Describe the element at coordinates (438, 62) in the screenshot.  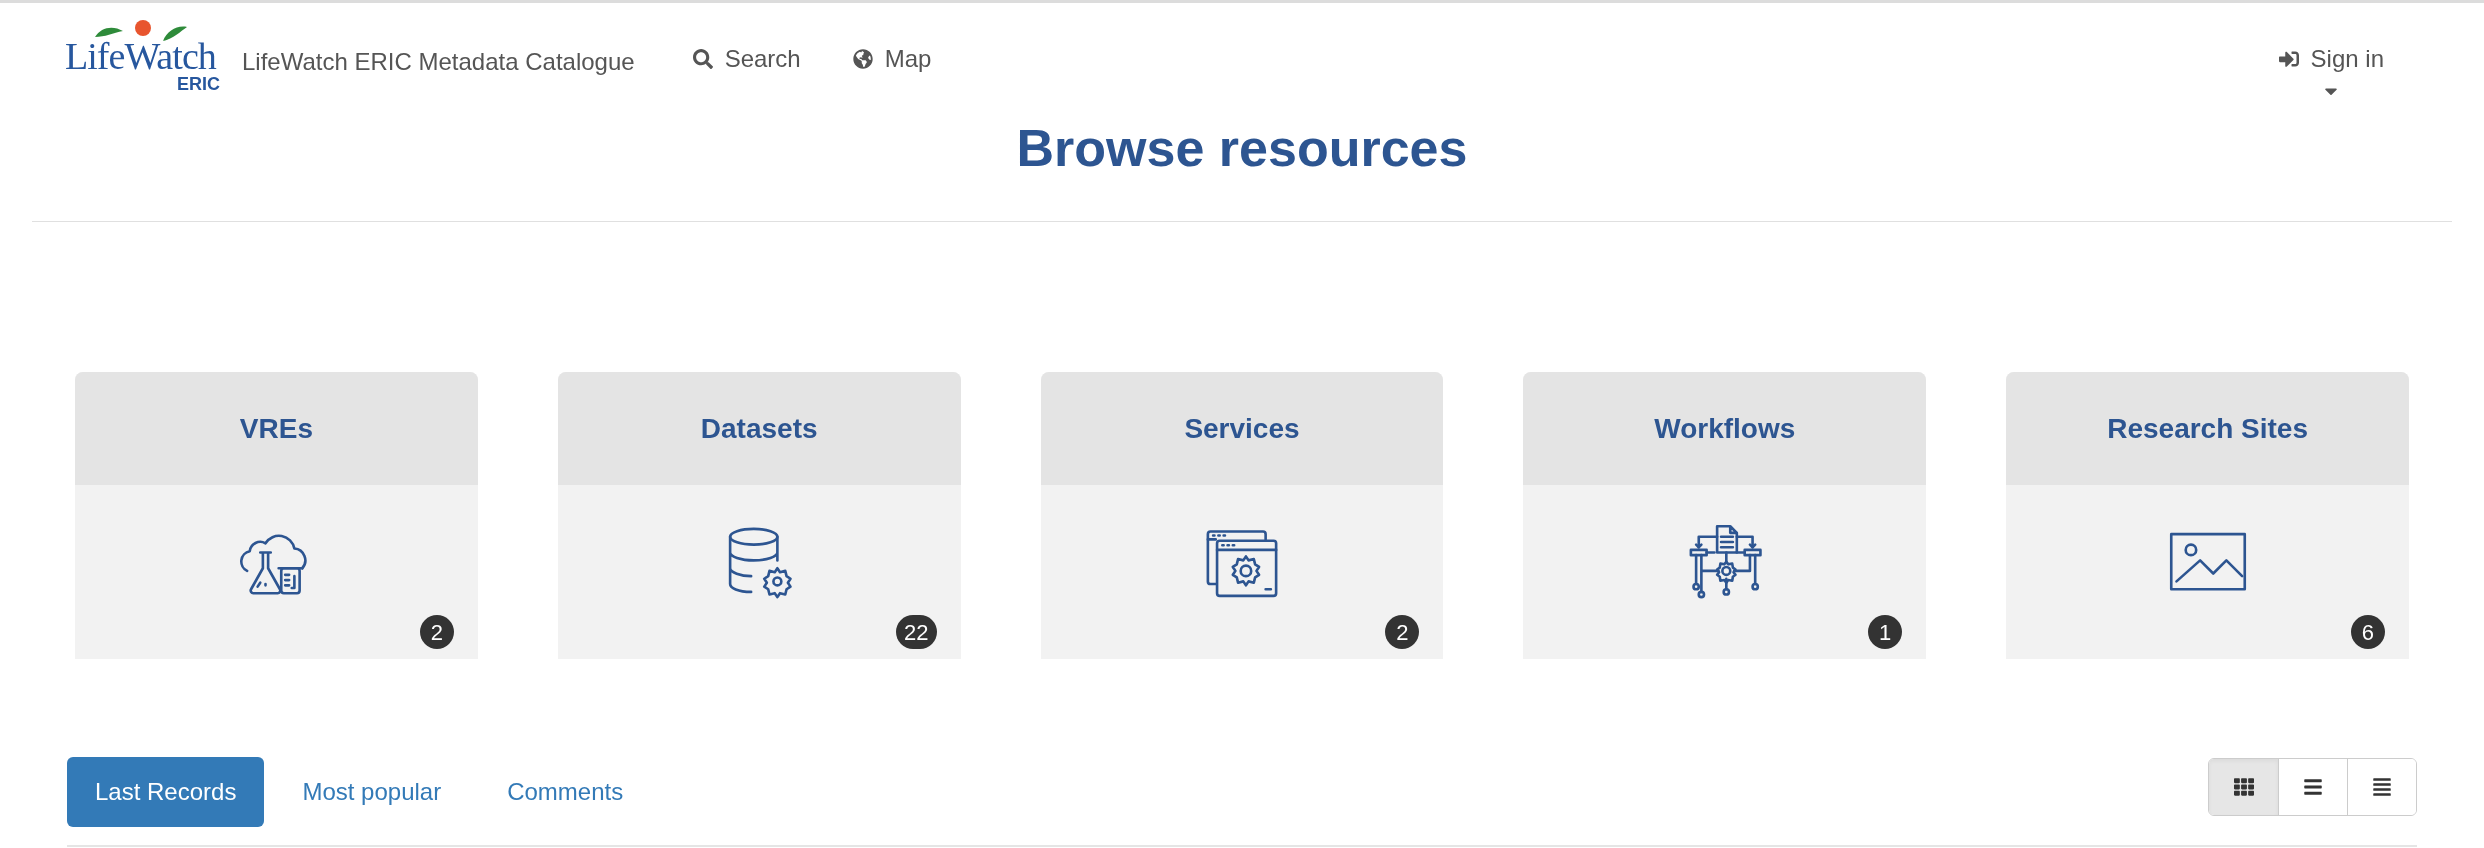
I see `site-title: LifeWatch ERIC Metadata Catalogue` at that location.